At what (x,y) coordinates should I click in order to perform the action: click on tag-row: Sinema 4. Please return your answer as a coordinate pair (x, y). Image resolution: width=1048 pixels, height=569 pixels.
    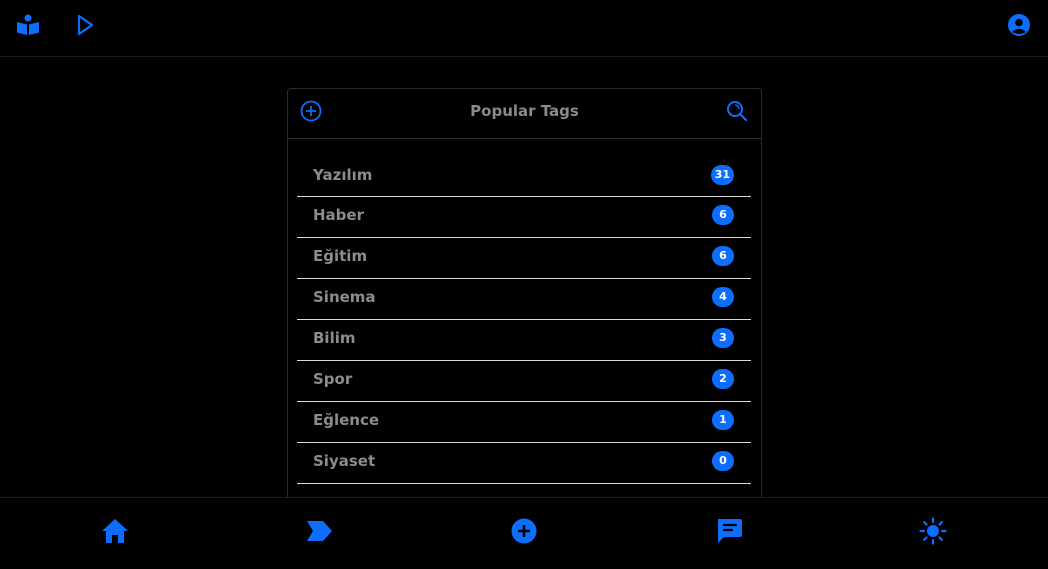
    Looking at the image, I should click on (524, 299).